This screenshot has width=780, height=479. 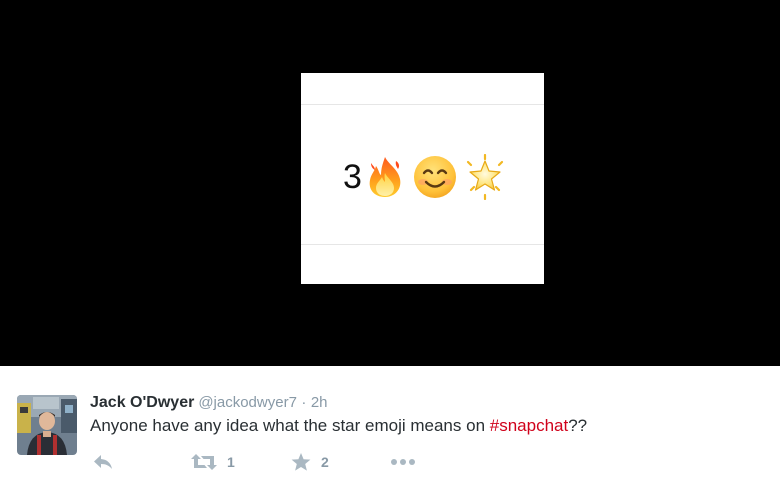 I want to click on star-icon, so click(x=301, y=462).